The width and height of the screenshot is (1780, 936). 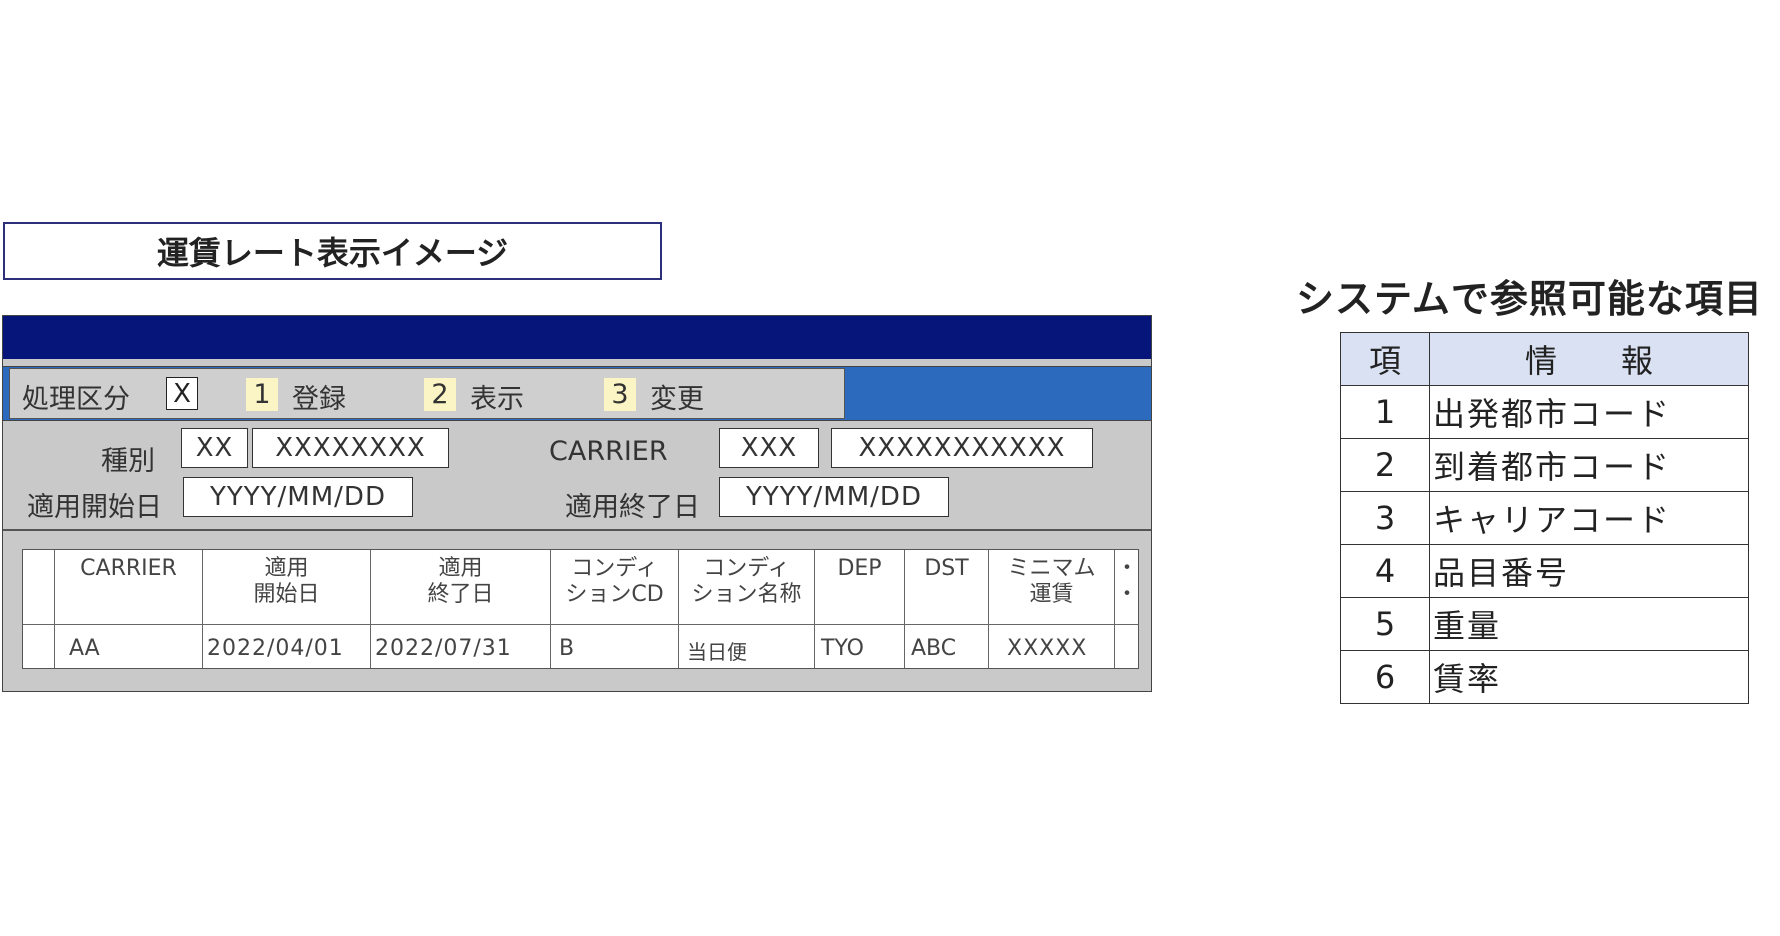 I want to click on kind-name-field: XXXXXXXX, so click(x=350, y=448).